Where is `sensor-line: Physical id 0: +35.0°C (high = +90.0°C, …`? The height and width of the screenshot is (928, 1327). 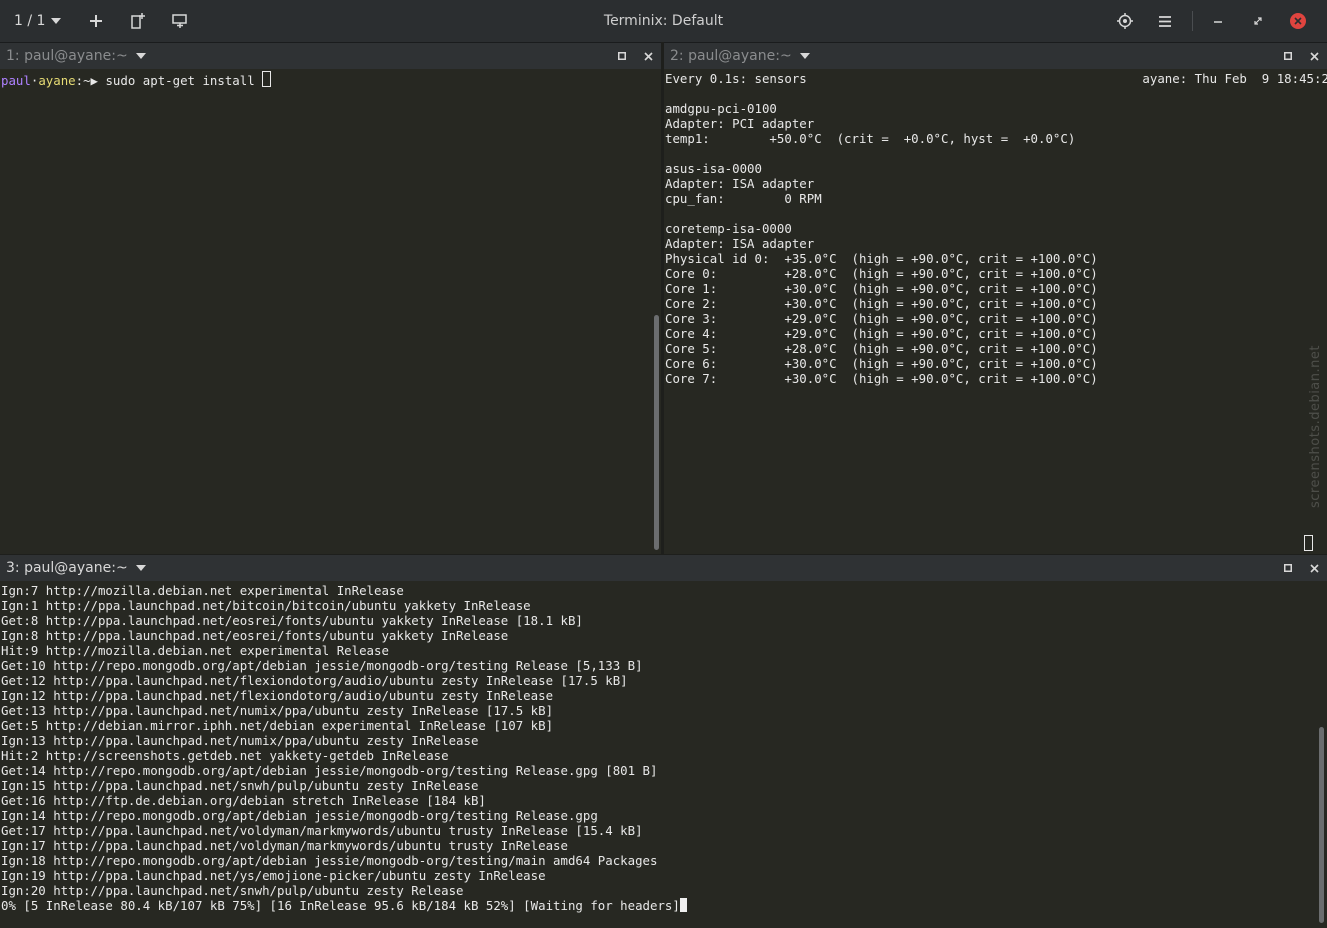
sensor-line: Physical id 0: +35.0°C (high = +90.0°C, … is located at coordinates (881, 258).